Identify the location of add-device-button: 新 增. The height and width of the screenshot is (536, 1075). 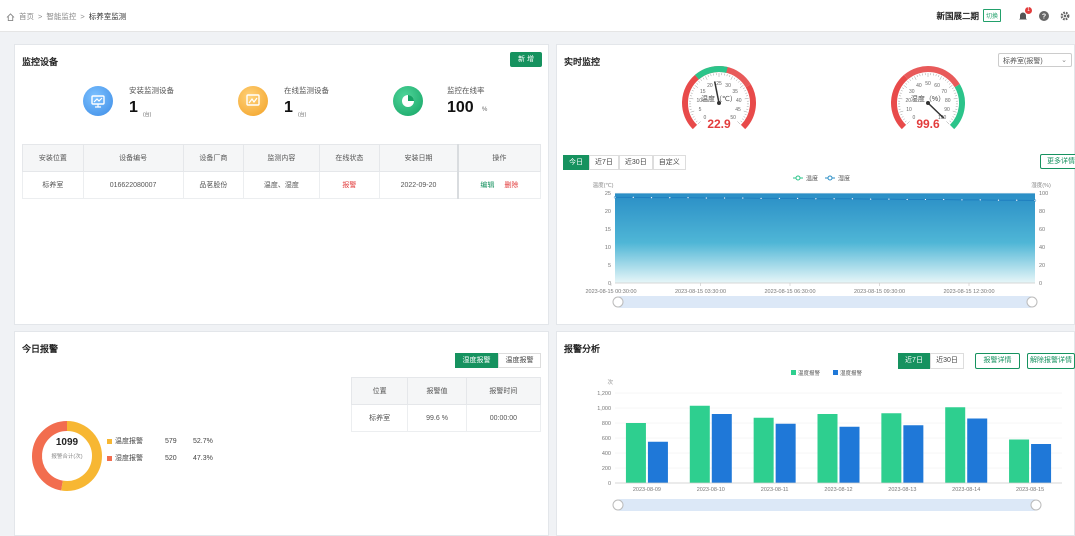
(526, 59).